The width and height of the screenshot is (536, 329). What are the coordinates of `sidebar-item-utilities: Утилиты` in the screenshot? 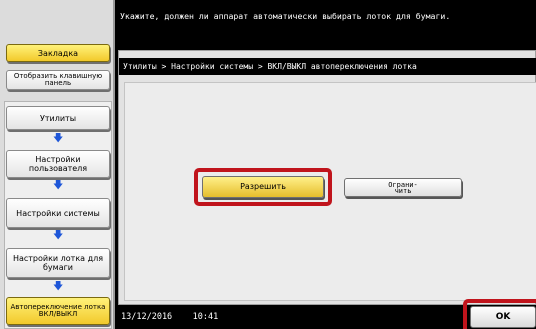 It's located at (58, 118).